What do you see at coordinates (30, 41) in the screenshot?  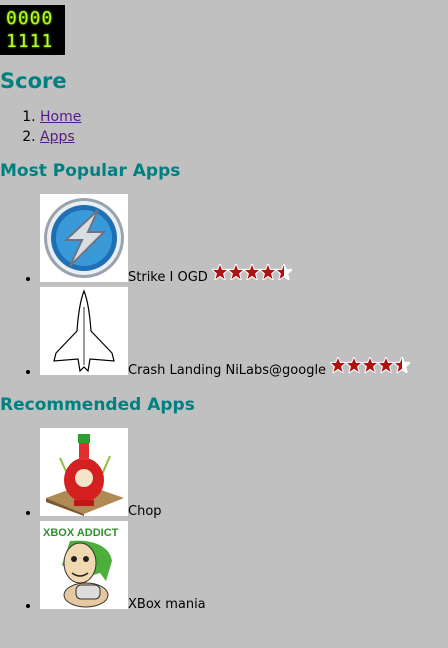 I see `logo-line-2: 1111` at bounding box center [30, 41].